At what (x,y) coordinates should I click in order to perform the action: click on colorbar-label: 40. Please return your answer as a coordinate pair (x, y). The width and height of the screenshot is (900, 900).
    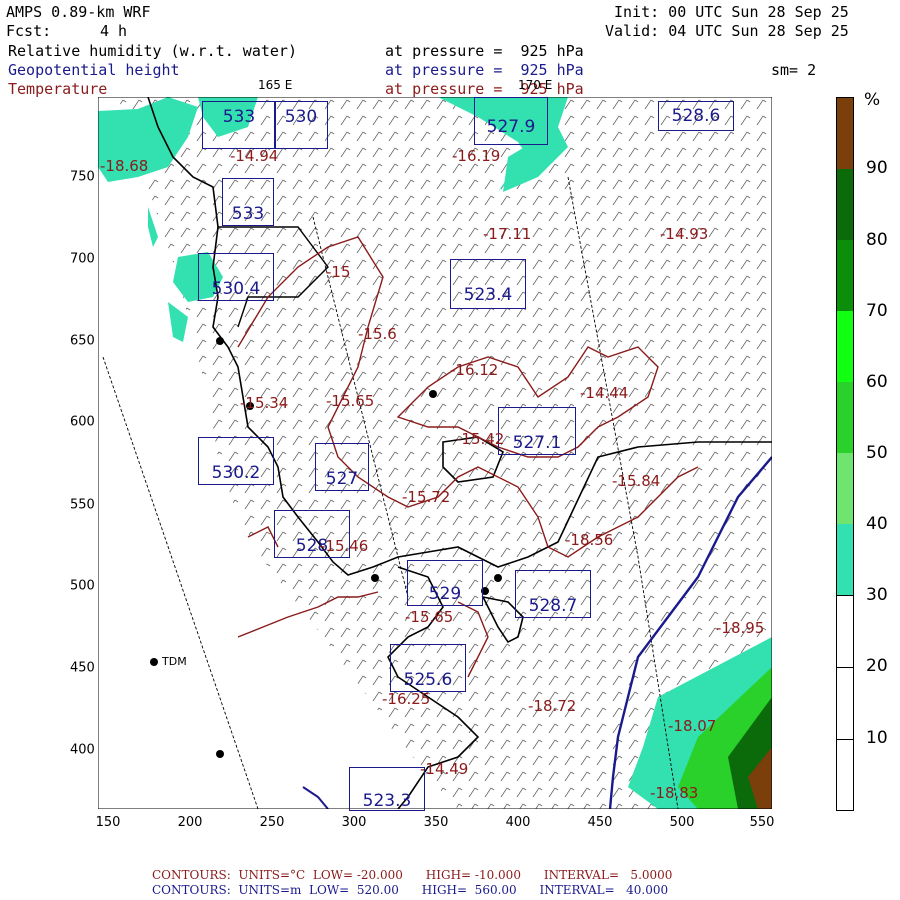
    Looking at the image, I should click on (877, 524).